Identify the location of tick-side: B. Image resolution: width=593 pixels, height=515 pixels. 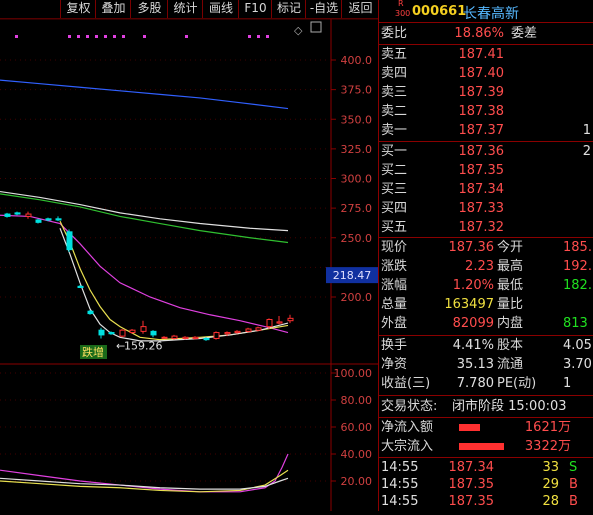
(573, 501).